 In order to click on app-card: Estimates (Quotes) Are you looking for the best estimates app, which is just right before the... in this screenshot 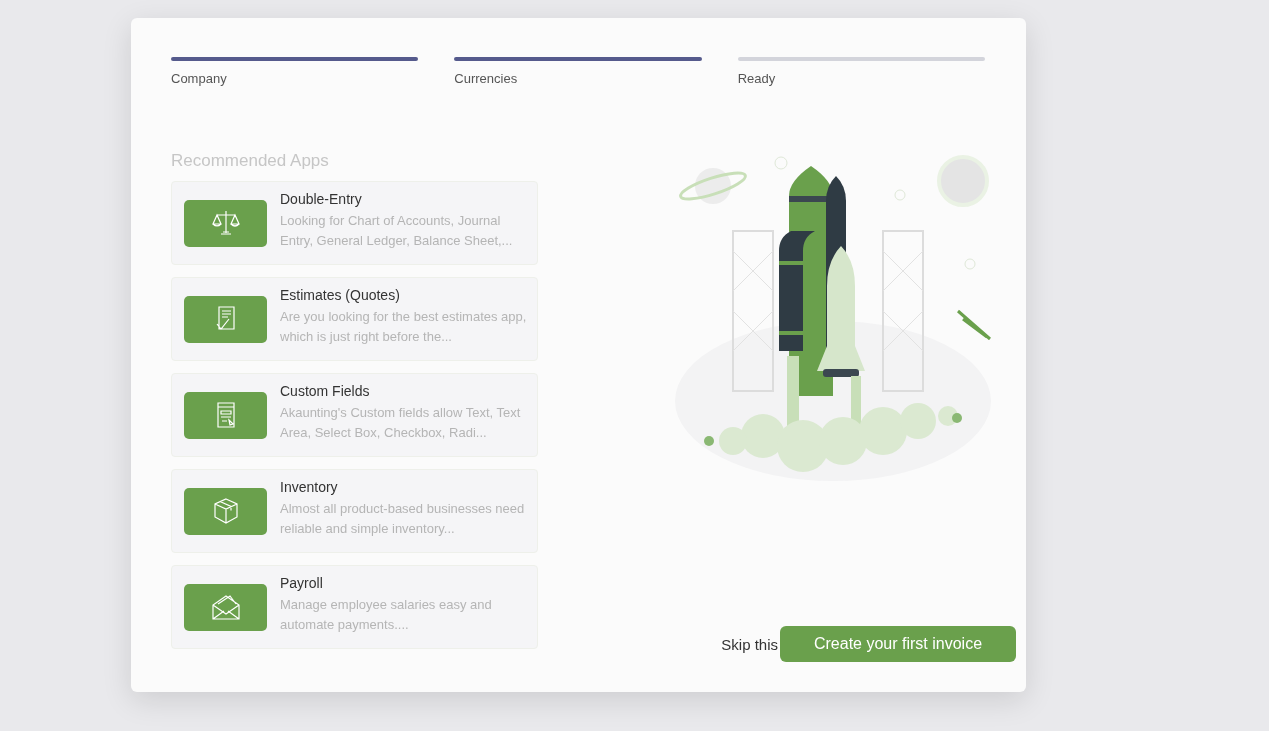, I will do `click(354, 319)`.